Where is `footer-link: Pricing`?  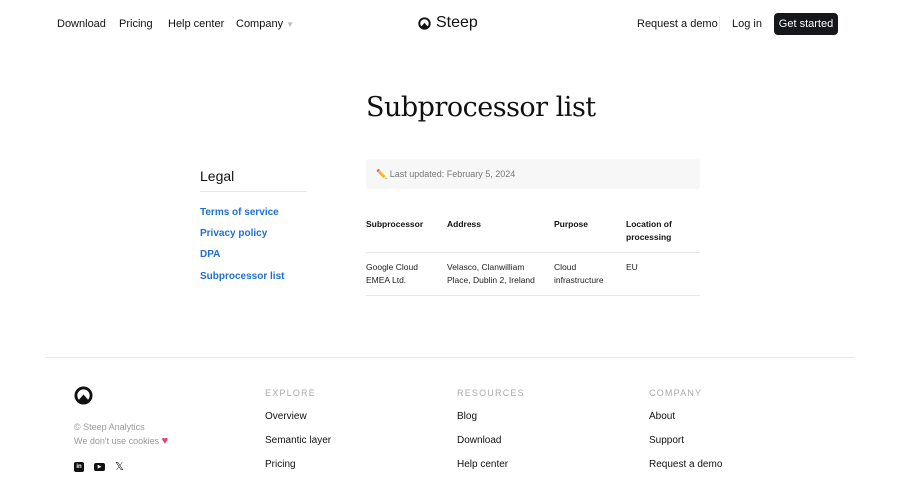 footer-link: Pricing is located at coordinates (280, 464).